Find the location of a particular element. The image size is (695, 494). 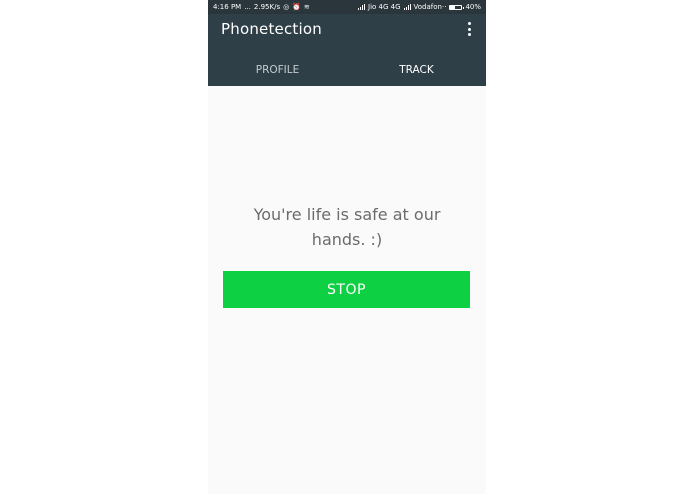

network-speed: 2.95K/s is located at coordinates (267, 7).